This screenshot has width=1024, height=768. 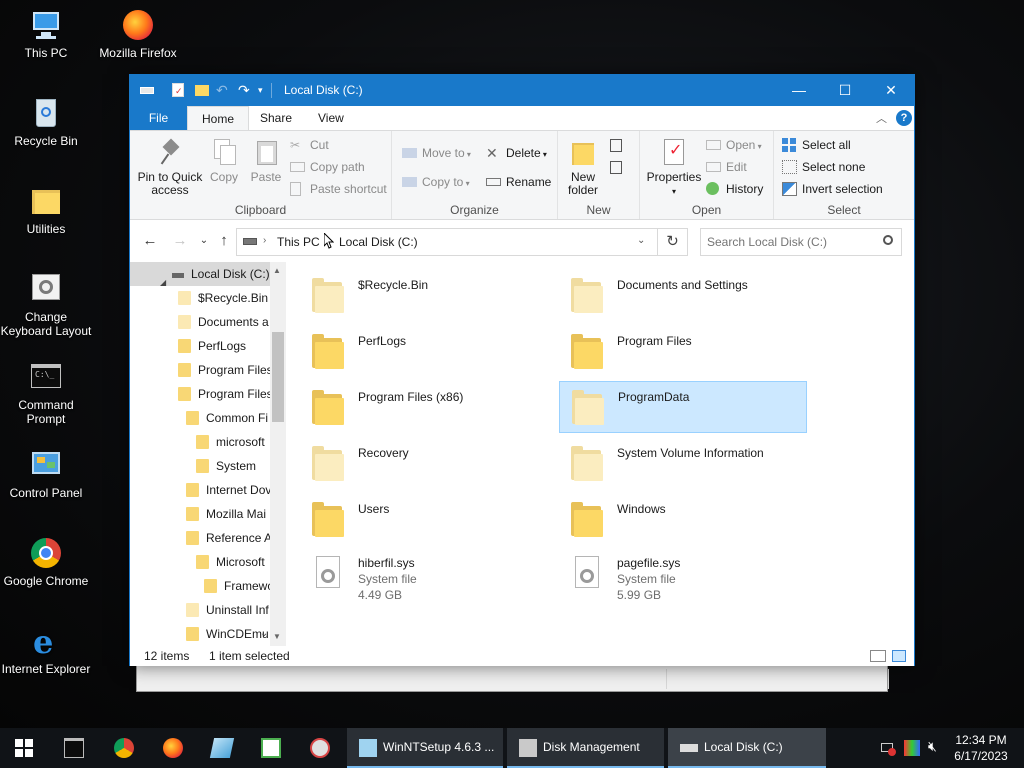 What do you see at coordinates (276, 118) in the screenshot?
I see `tab-share: Share` at bounding box center [276, 118].